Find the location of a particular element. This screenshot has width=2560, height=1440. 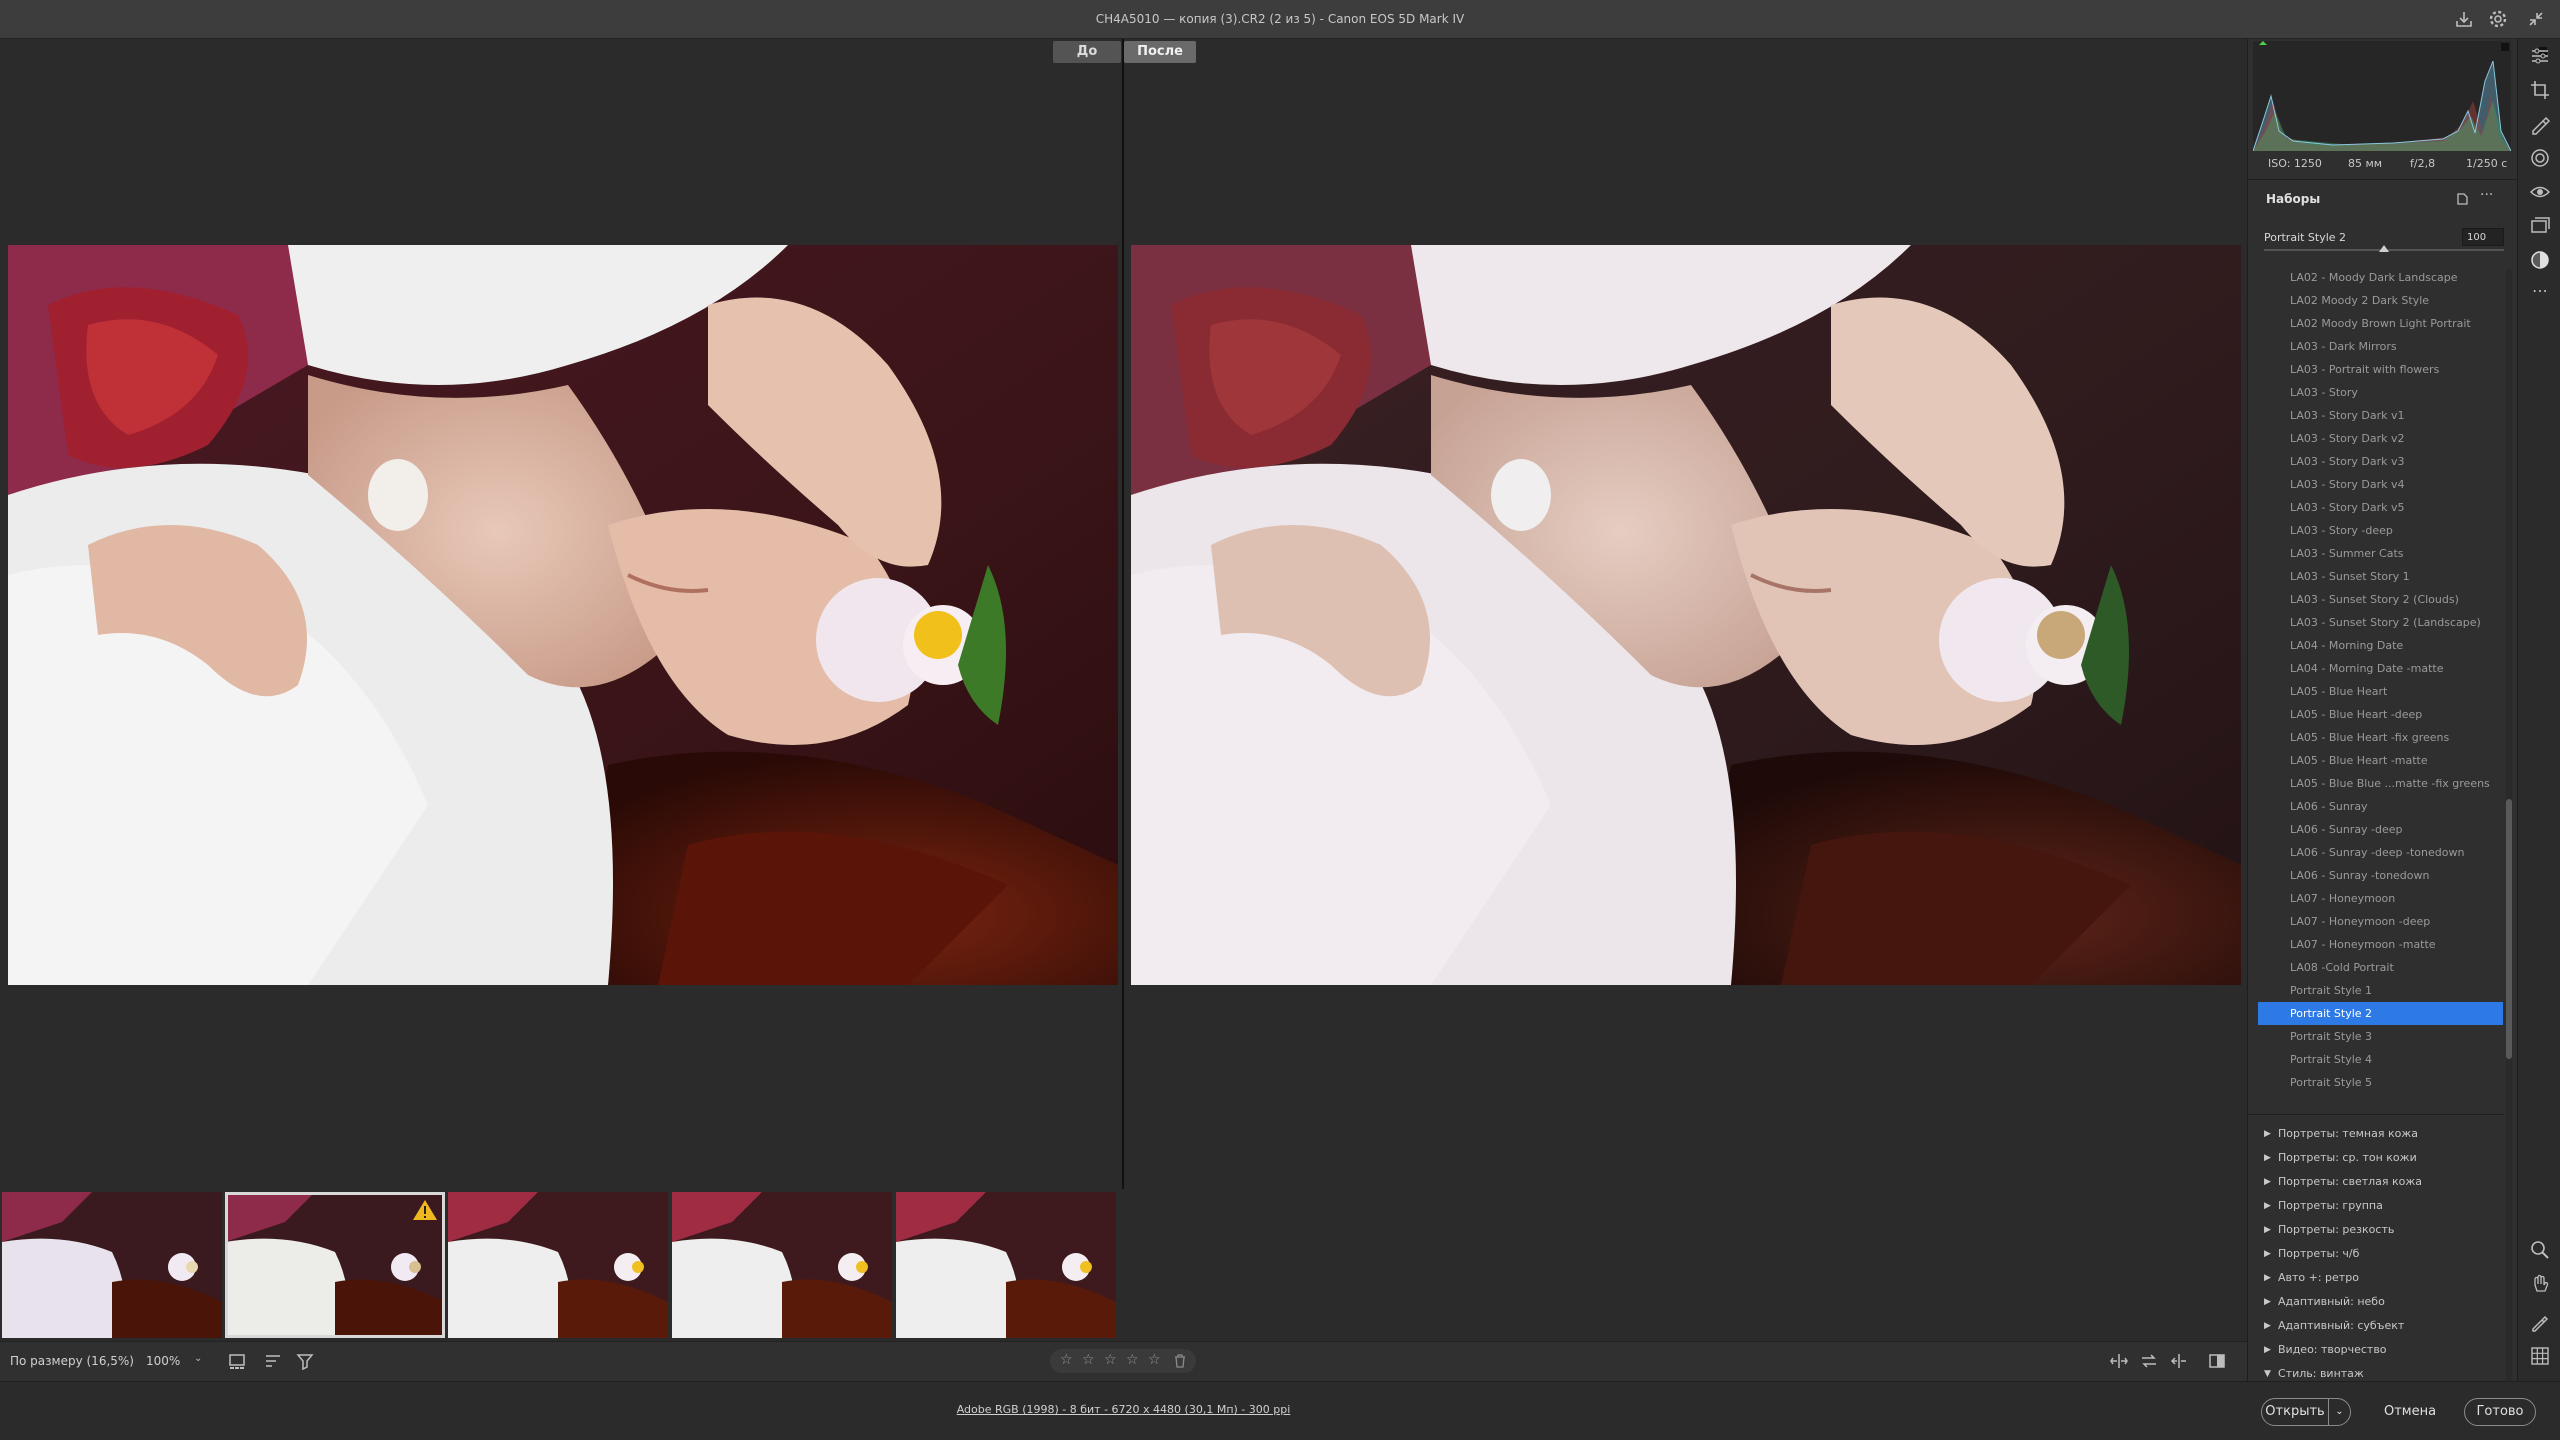

preset-item: LA03 - Story Dark v2 is located at coordinates (2380, 438).